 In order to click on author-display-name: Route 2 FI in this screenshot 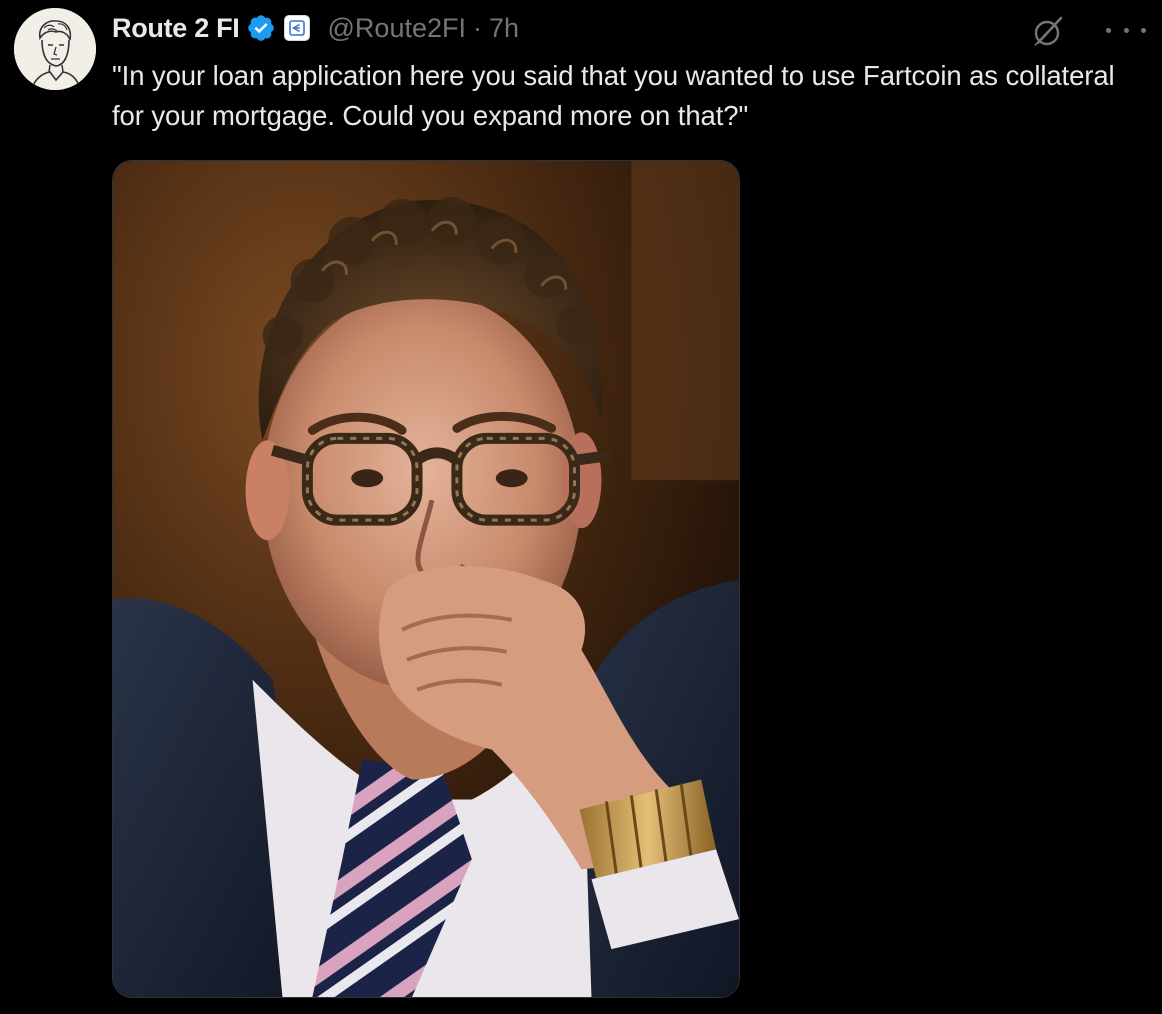, I will do `click(176, 28)`.